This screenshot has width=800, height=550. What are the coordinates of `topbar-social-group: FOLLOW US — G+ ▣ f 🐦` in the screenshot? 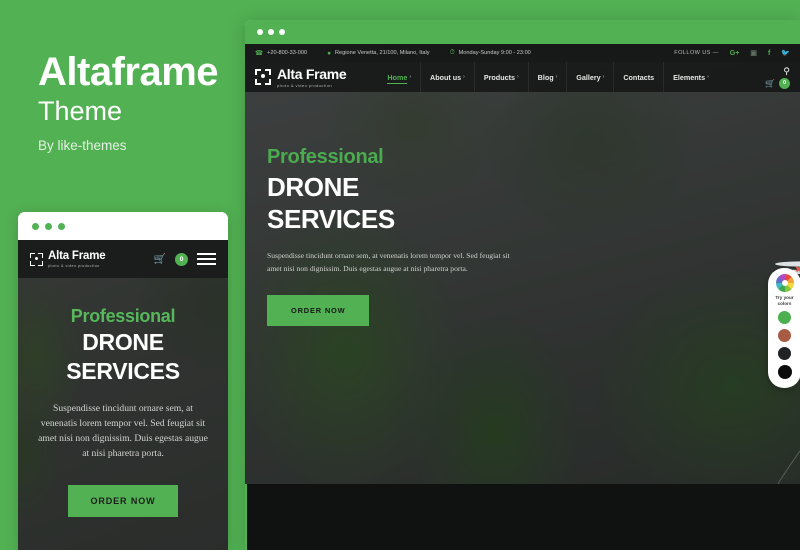 It's located at (732, 53).